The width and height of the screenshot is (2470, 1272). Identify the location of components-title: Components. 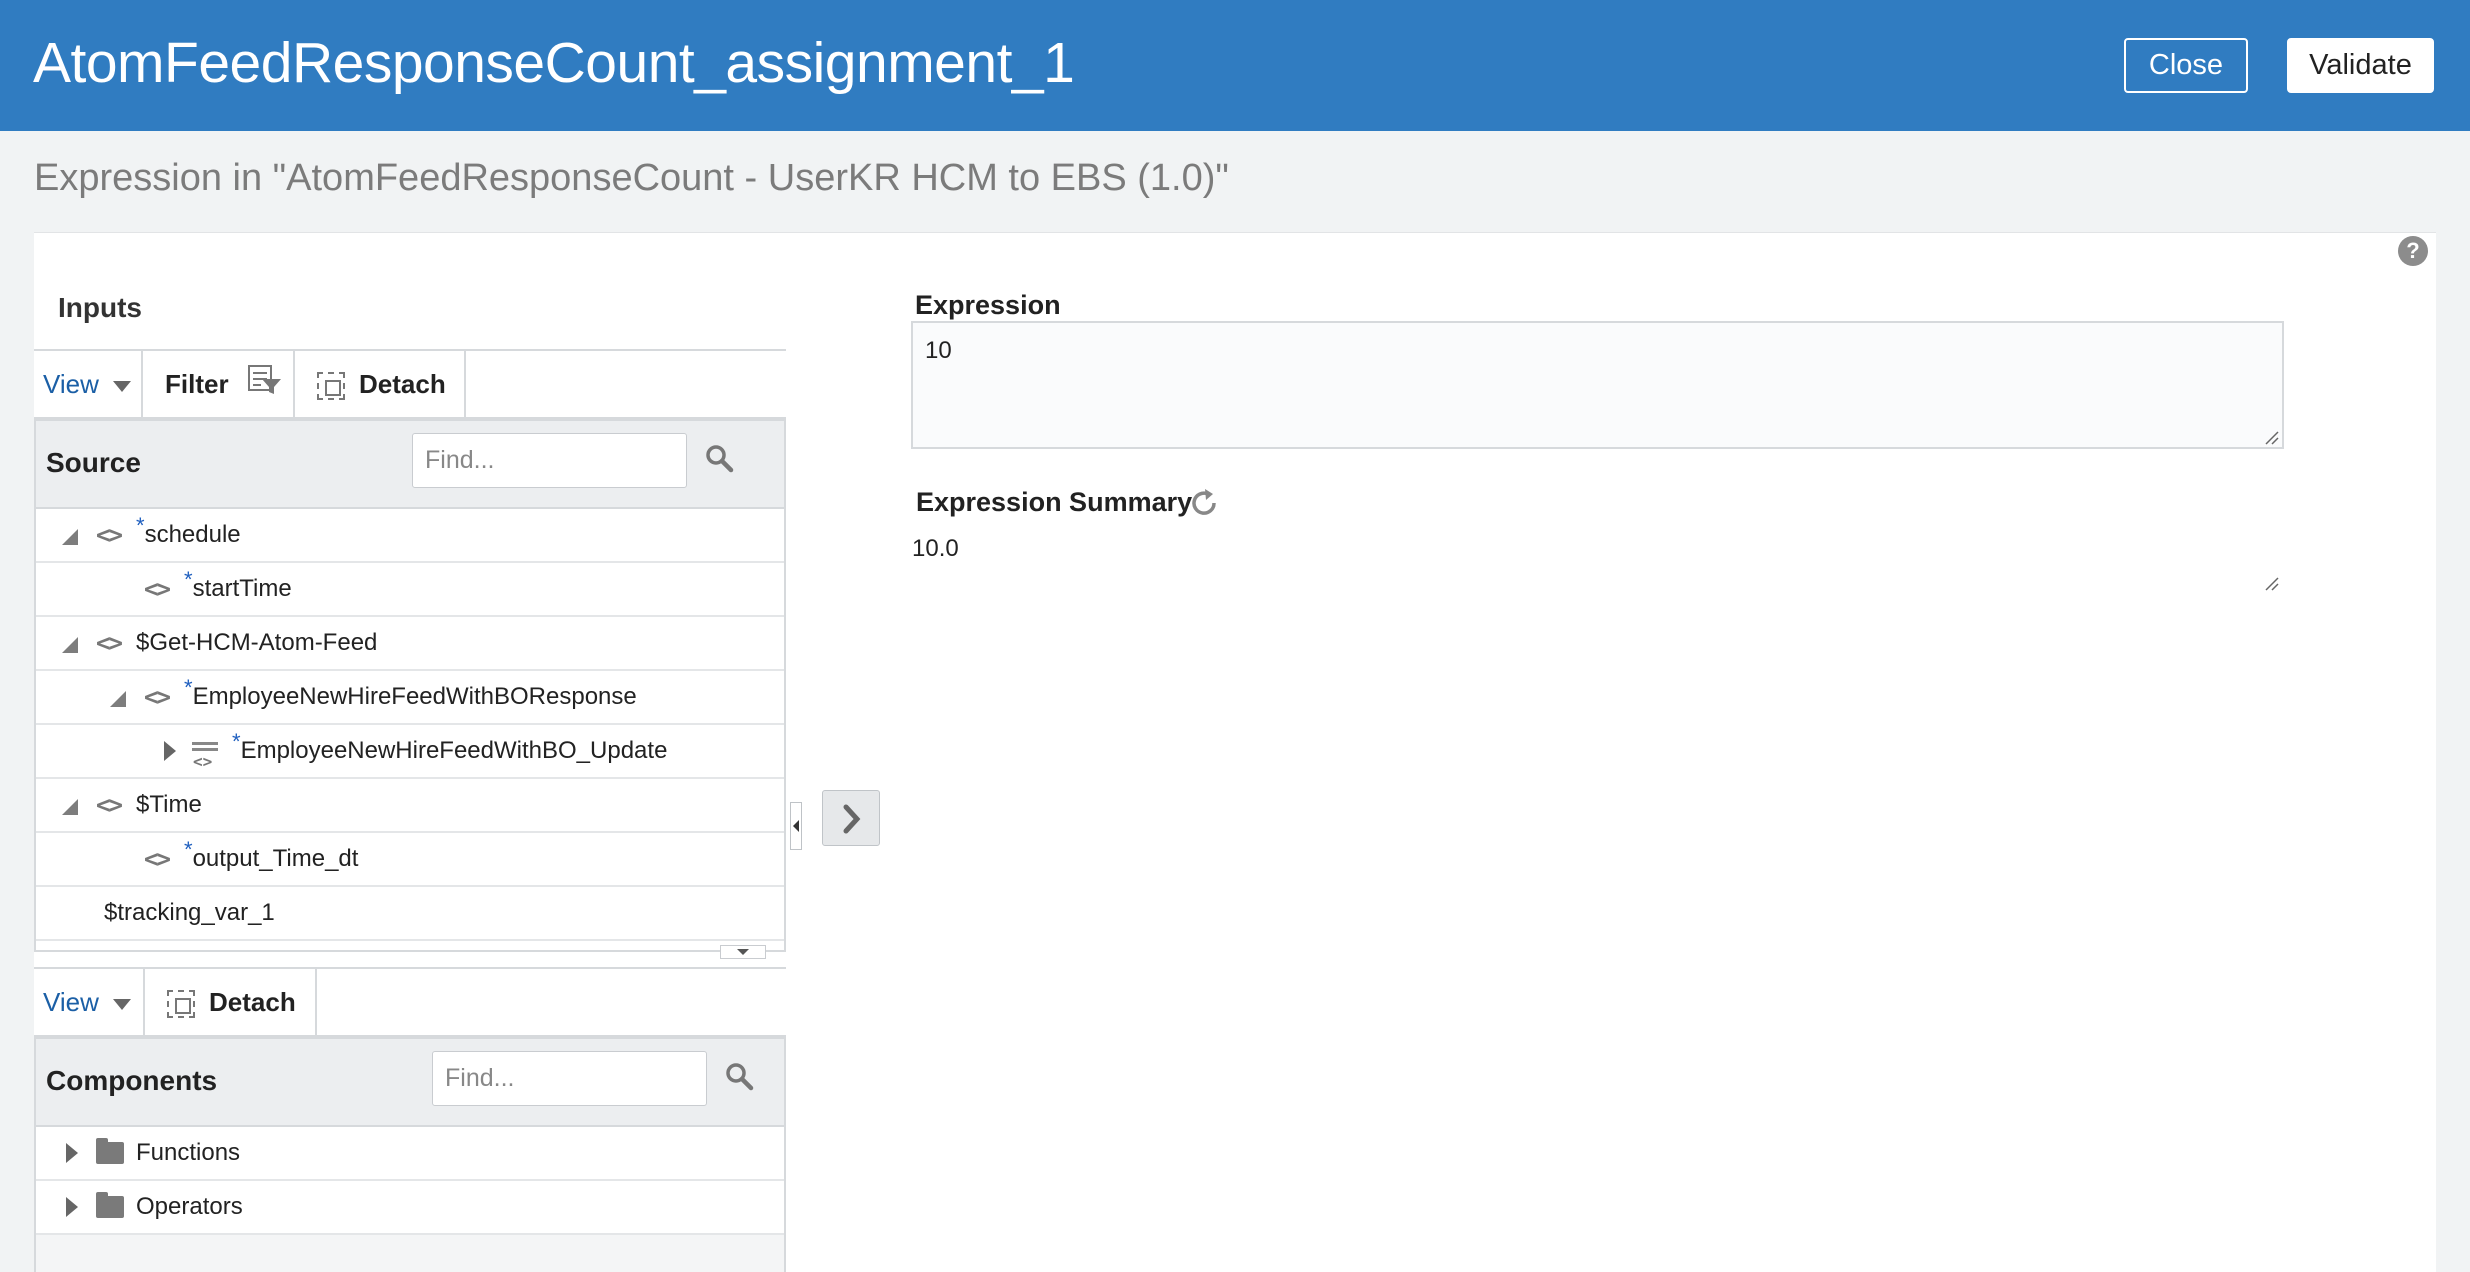
(132, 1080).